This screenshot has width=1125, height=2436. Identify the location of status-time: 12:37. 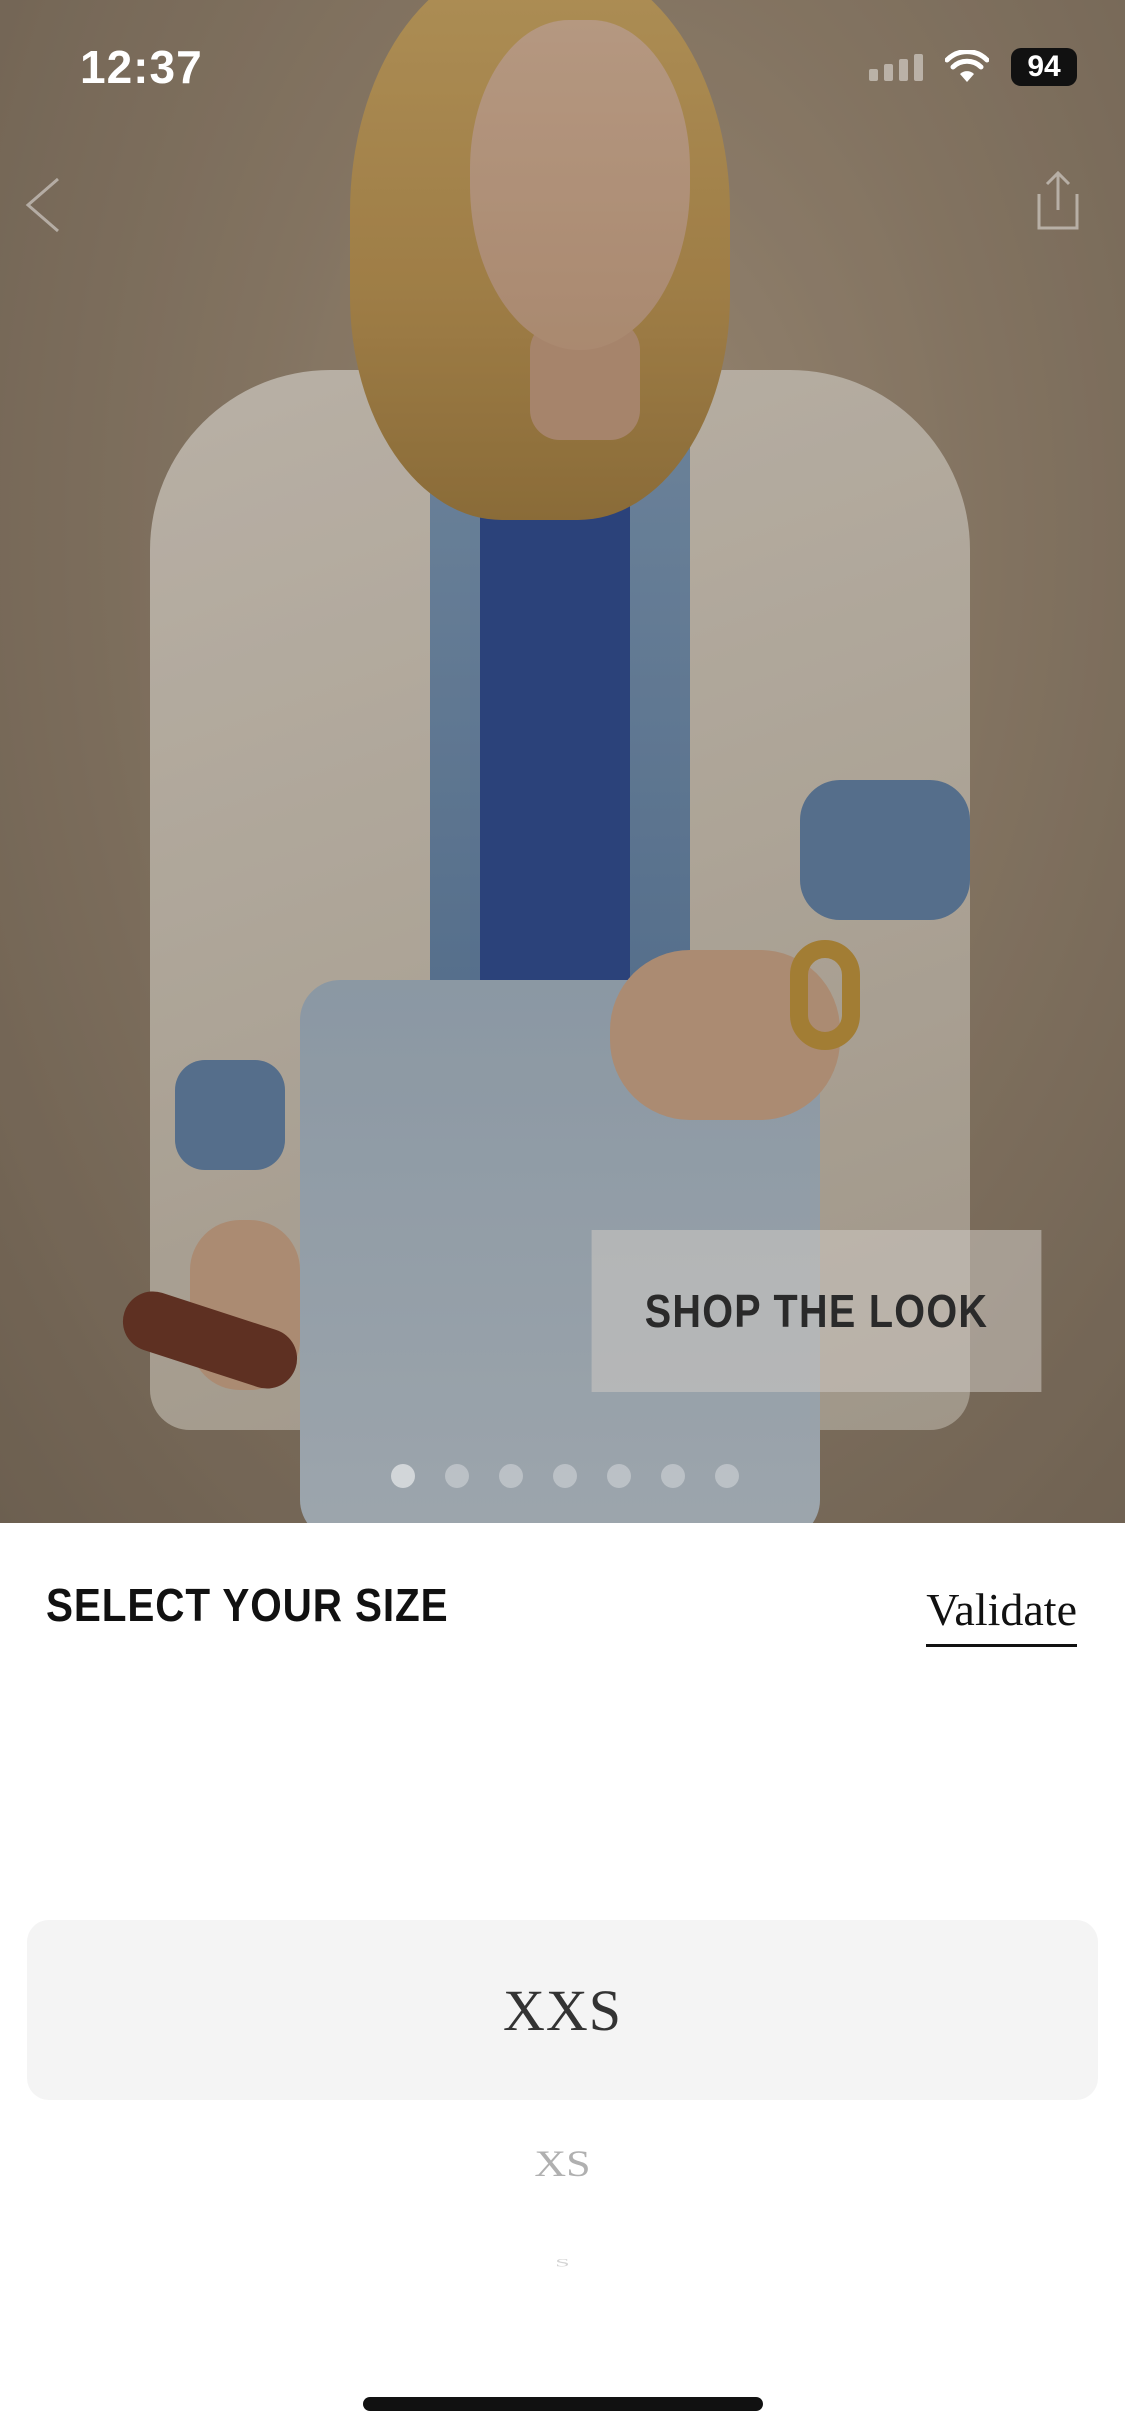
(141, 67).